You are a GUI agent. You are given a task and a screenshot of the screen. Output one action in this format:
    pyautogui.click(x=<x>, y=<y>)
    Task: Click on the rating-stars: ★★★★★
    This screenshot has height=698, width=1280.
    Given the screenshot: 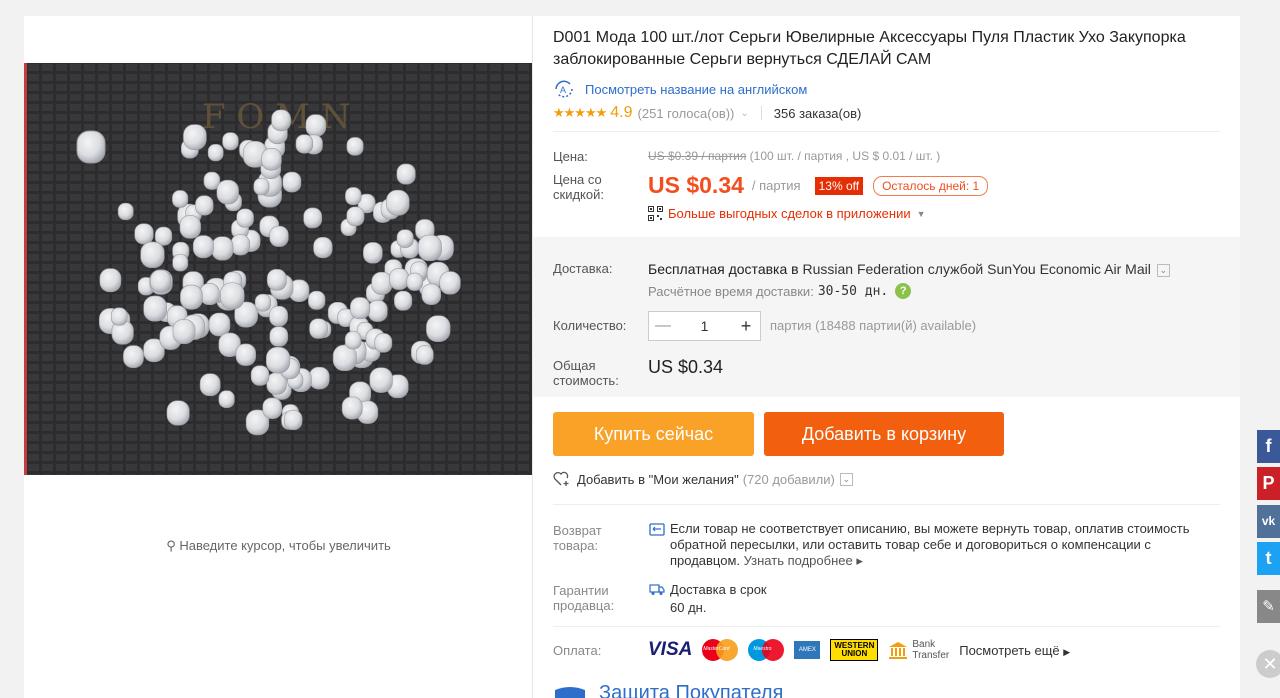 What is the action you would take?
    pyautogui.click(x=580, y=112)
    